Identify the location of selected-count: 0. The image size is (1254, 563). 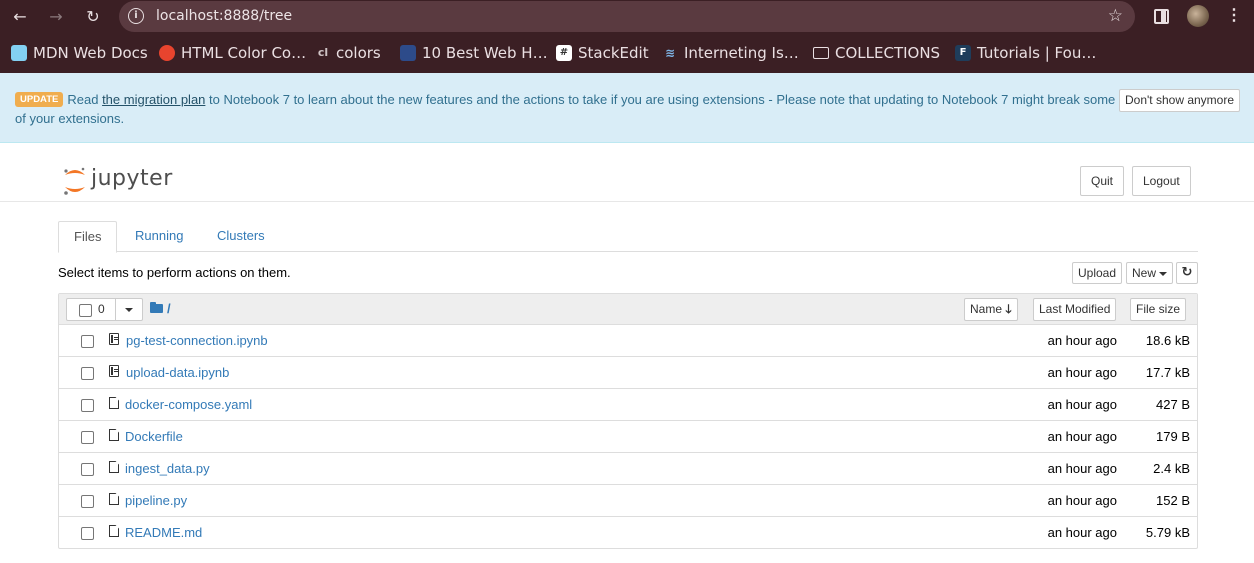
(101, 309).